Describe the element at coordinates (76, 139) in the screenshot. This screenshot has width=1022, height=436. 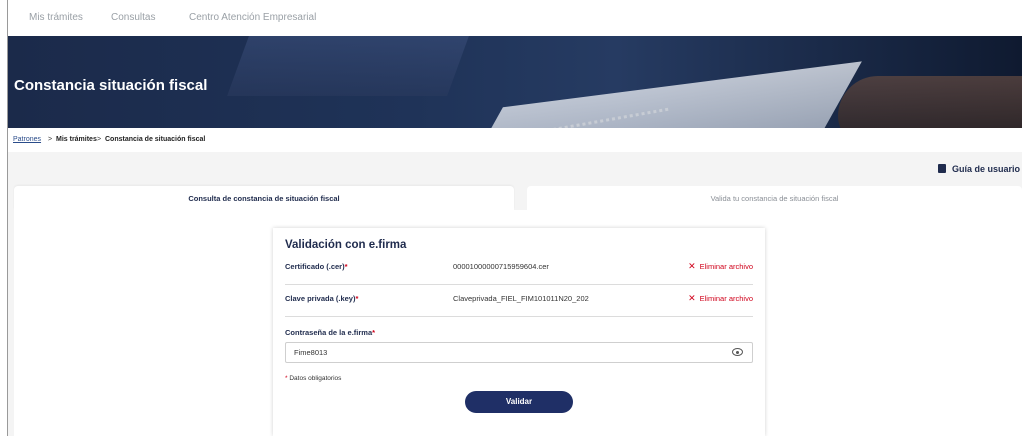
I see `breadcrumb-mis-tramites: Mis trámites` at that location.